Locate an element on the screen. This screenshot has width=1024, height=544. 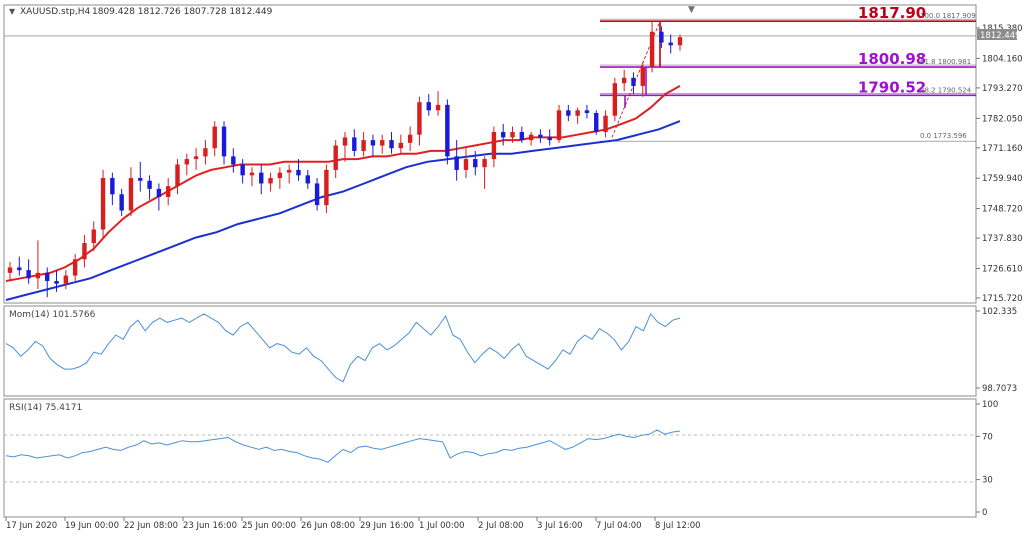
chart-shift-icon: ▼ is located at coordinates (691, 10).